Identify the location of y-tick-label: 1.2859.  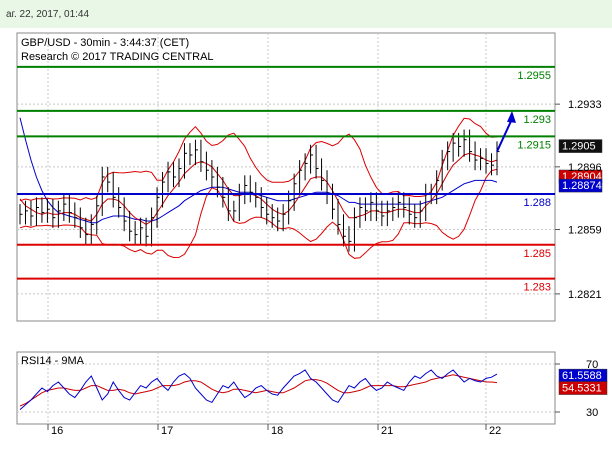
(585, 231).